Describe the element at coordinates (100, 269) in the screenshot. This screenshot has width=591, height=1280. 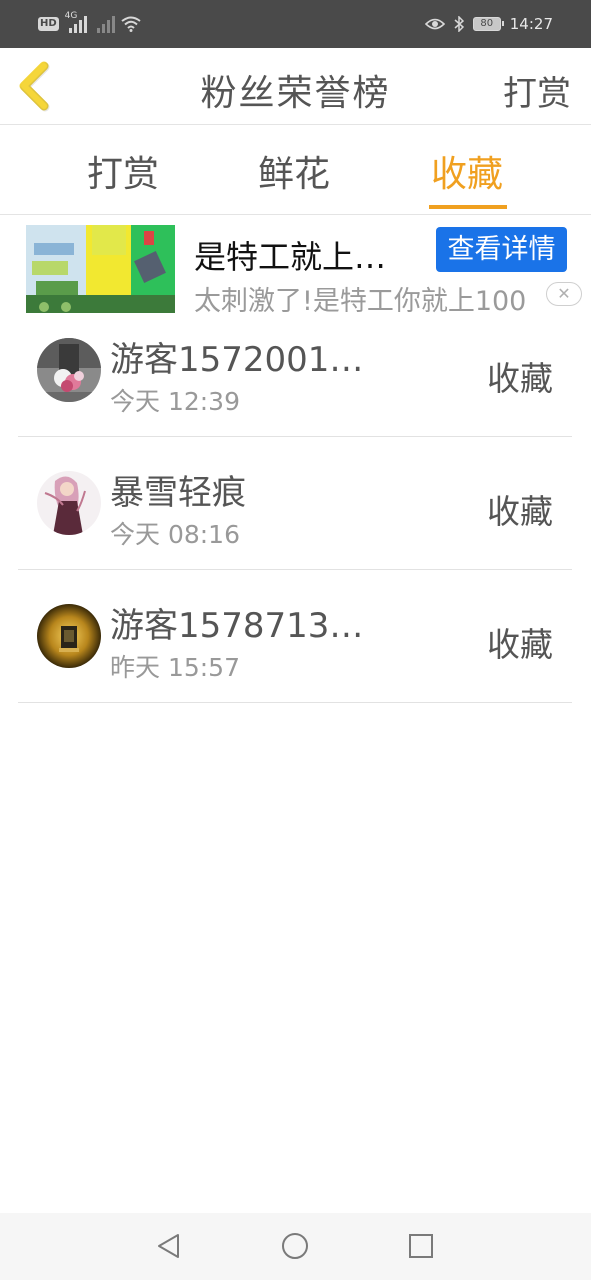
I see `ad-thumbnail` at that location.